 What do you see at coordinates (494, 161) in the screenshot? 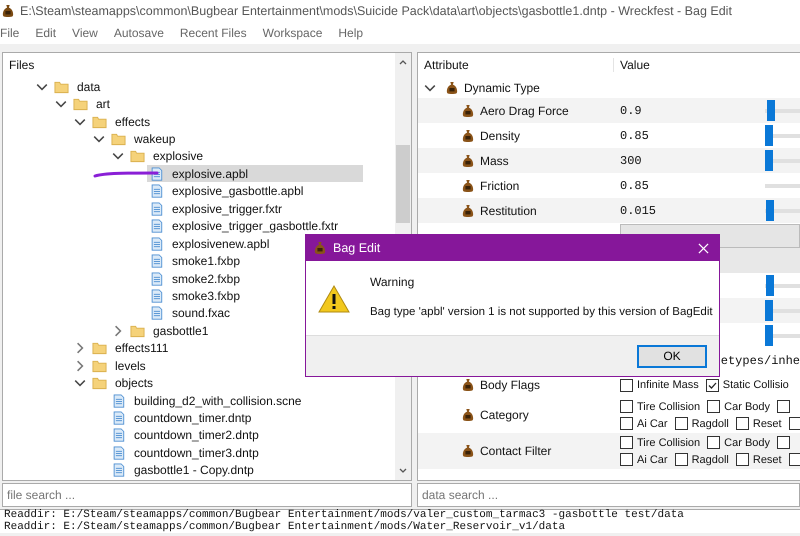
I see `attribute-name: Mass` at bounding box center [494, 161].